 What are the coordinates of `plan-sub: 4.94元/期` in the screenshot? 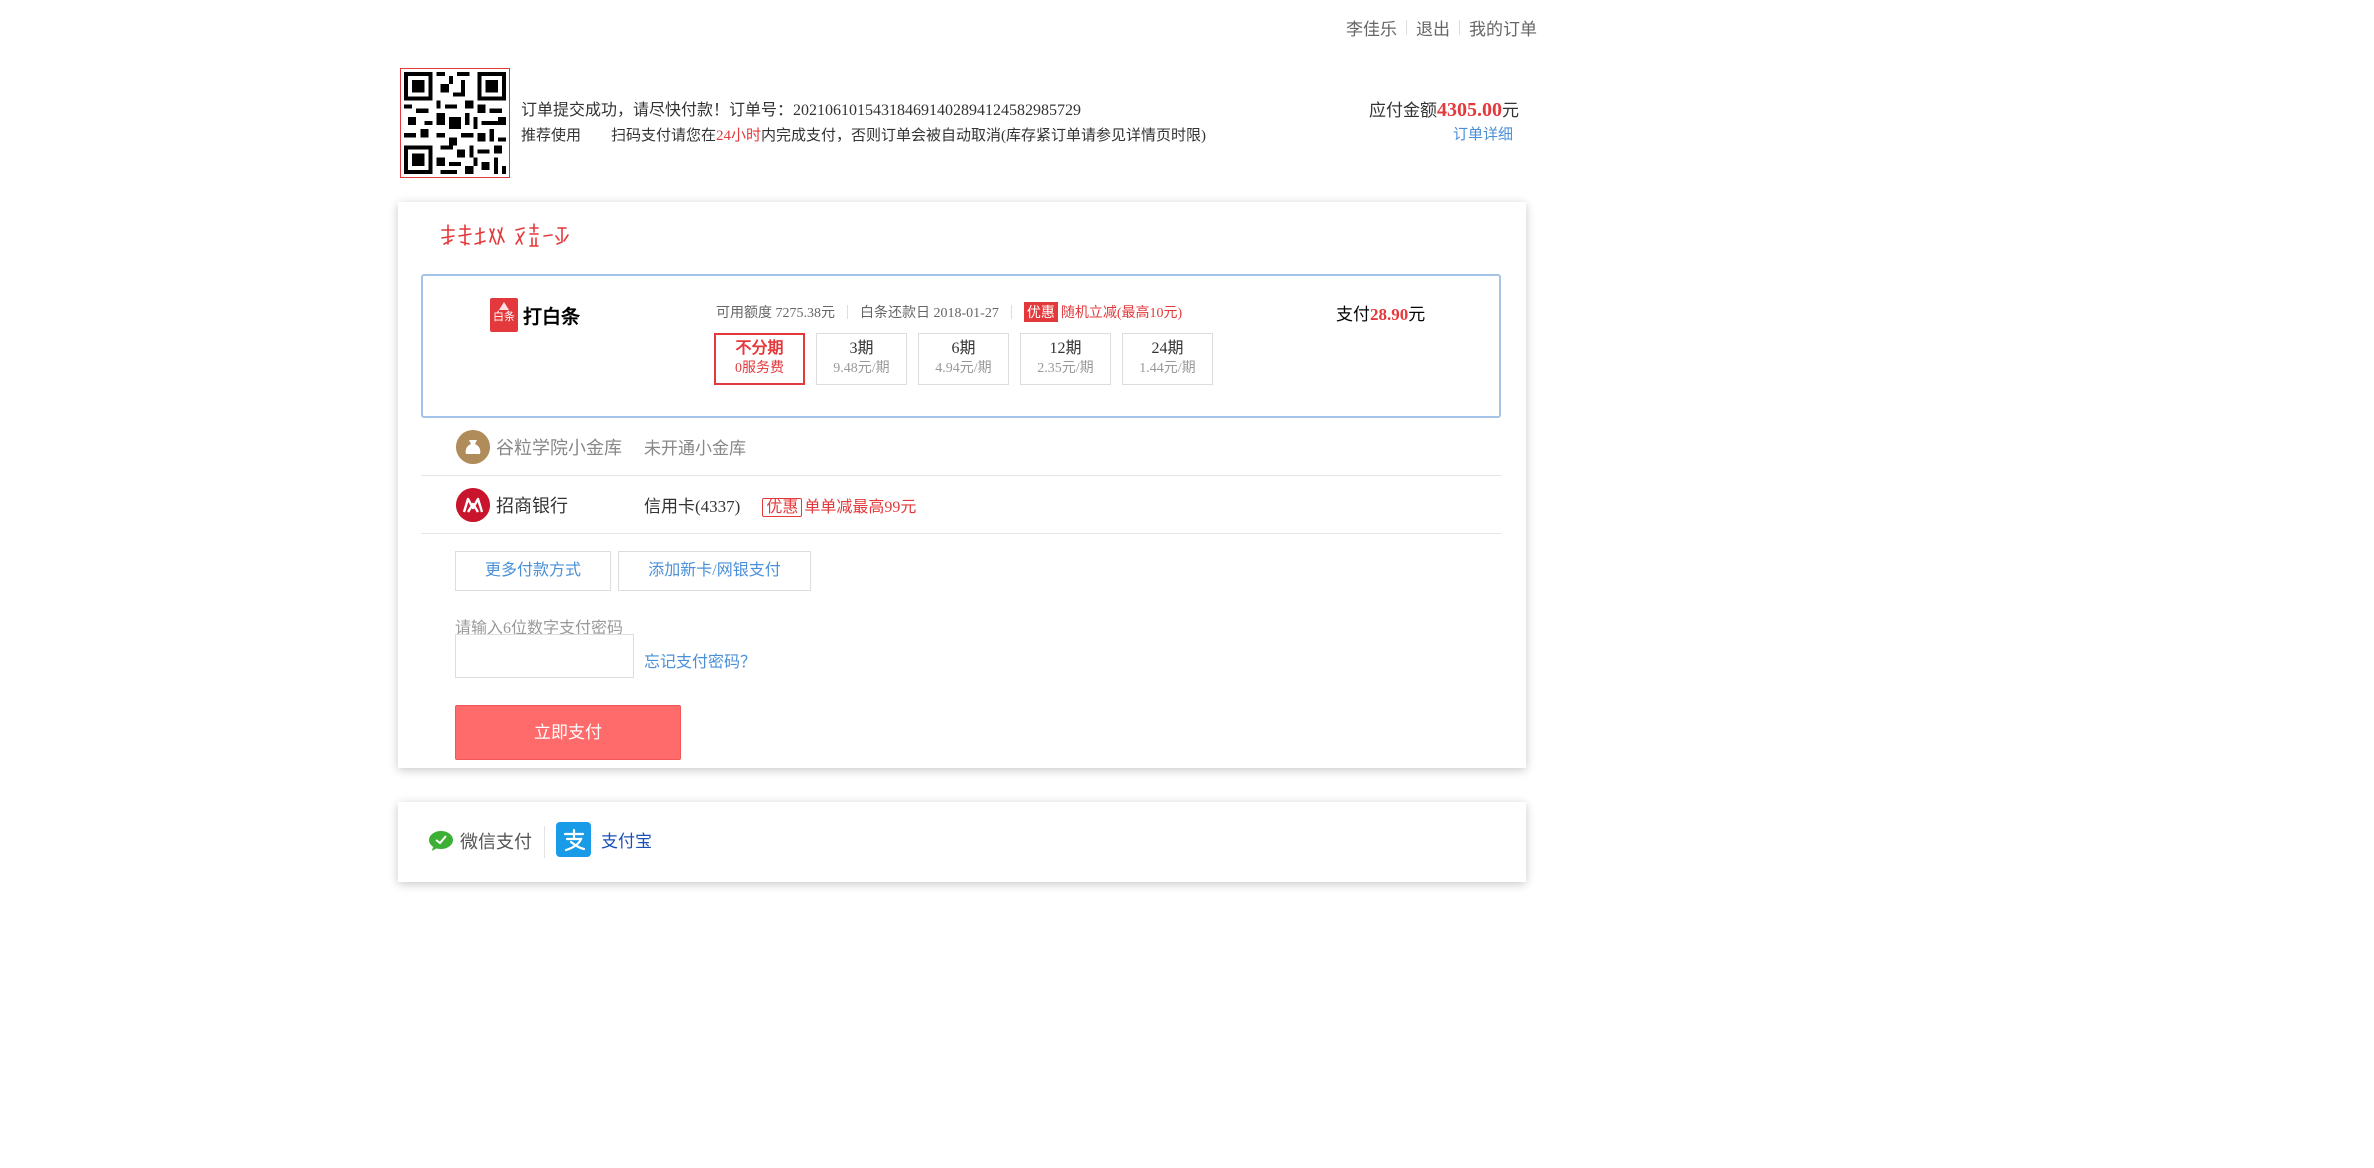 It's located at (963, 368).